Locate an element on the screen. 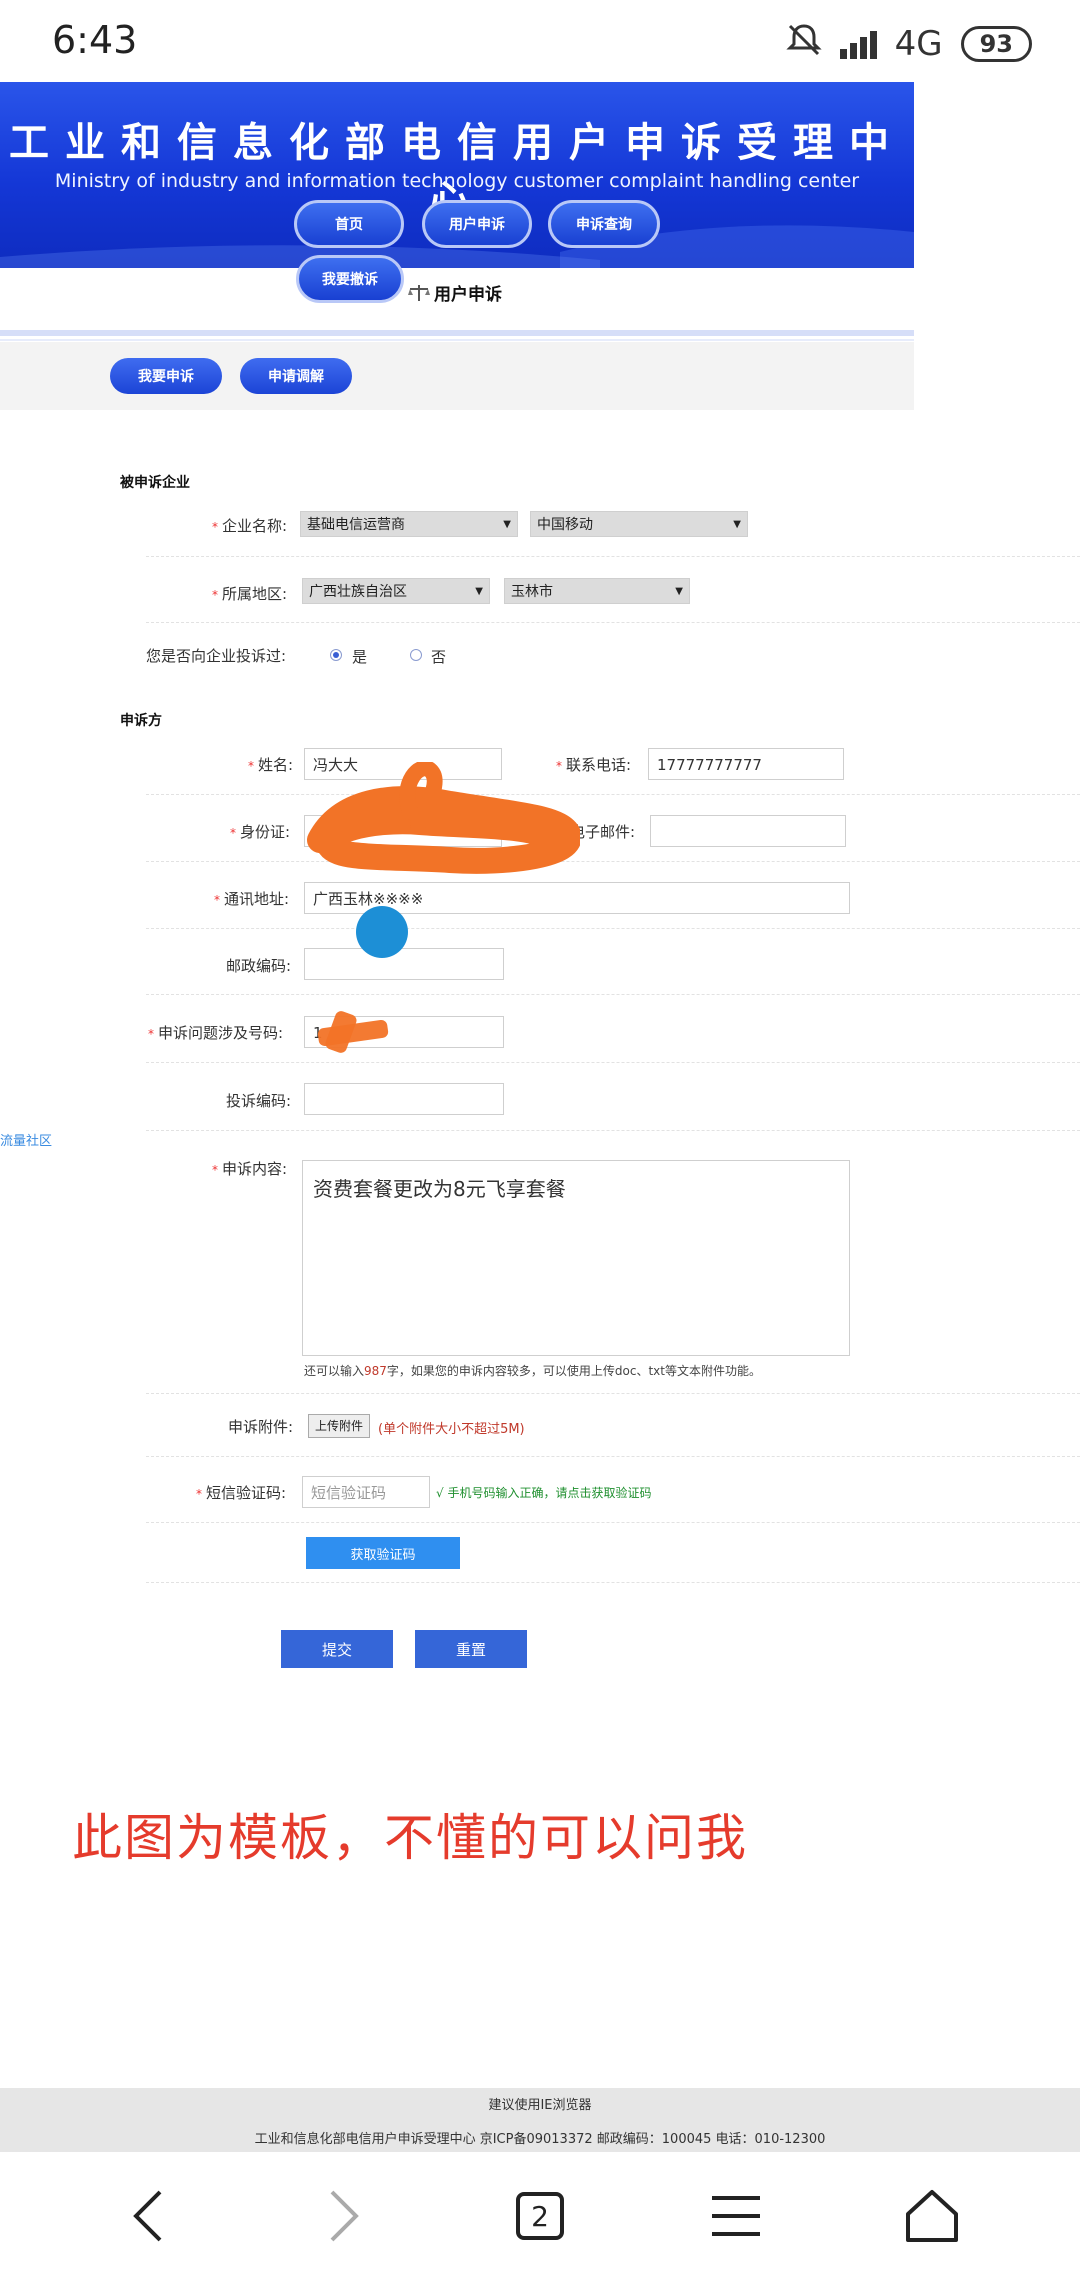 The height and width of the screenshot is (2280, 1080). menu-button is located at coordinates (736, 2216).